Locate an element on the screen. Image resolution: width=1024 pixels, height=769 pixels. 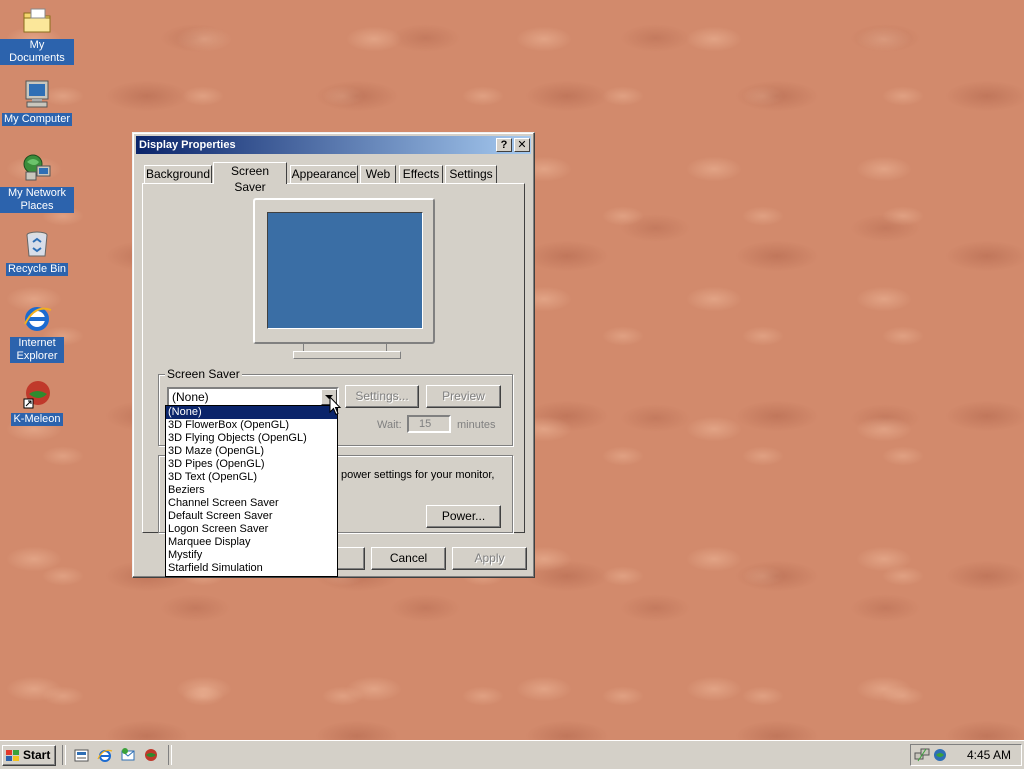
desktop-icon-label: Internet Explorer is located at coordinates (37, 350).